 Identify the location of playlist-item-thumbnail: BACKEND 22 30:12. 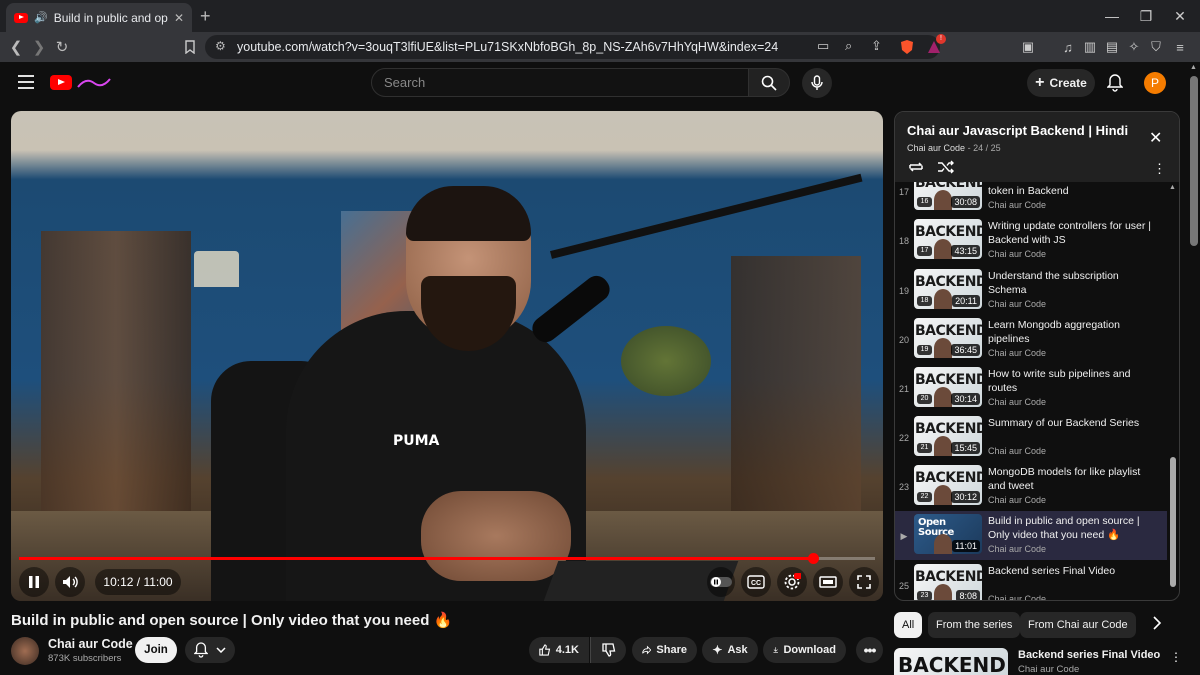
(948, 485).